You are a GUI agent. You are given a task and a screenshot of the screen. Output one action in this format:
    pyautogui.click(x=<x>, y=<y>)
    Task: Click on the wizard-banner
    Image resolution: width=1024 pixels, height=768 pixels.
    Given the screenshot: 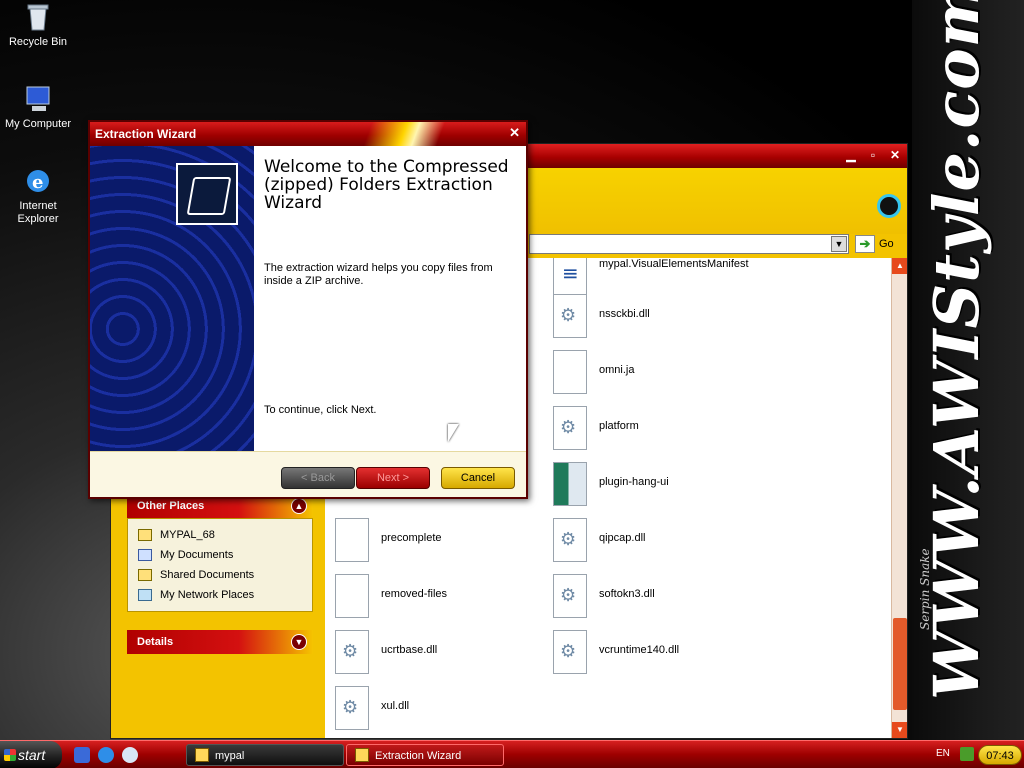 What is the action you would take?
    pyautogui.click(x=172, y=298)
    